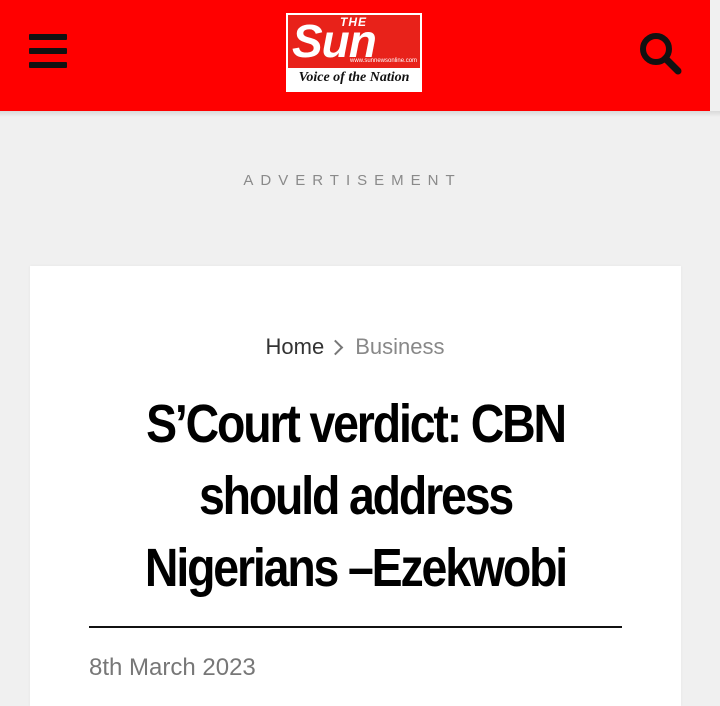  I want to click on logo-url: www.sunnewsonline.com, so click(384, 61).